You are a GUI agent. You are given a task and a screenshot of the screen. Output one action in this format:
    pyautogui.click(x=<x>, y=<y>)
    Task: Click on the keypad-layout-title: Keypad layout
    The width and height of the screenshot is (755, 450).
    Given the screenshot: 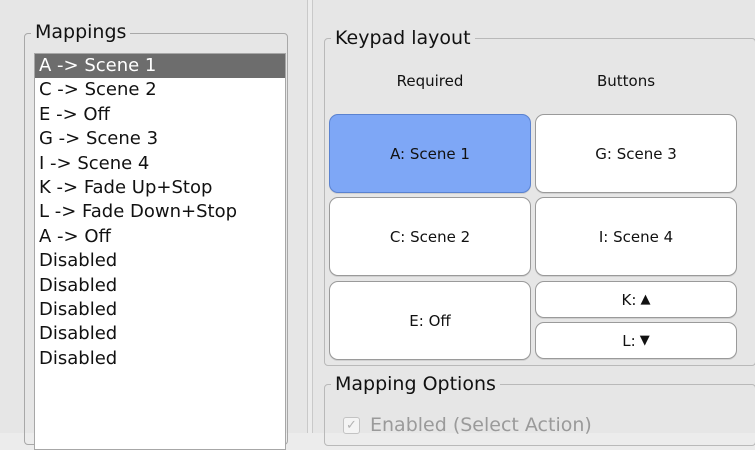 What is the action you would take?
    pyautogui.click(x=403, y=38)
    